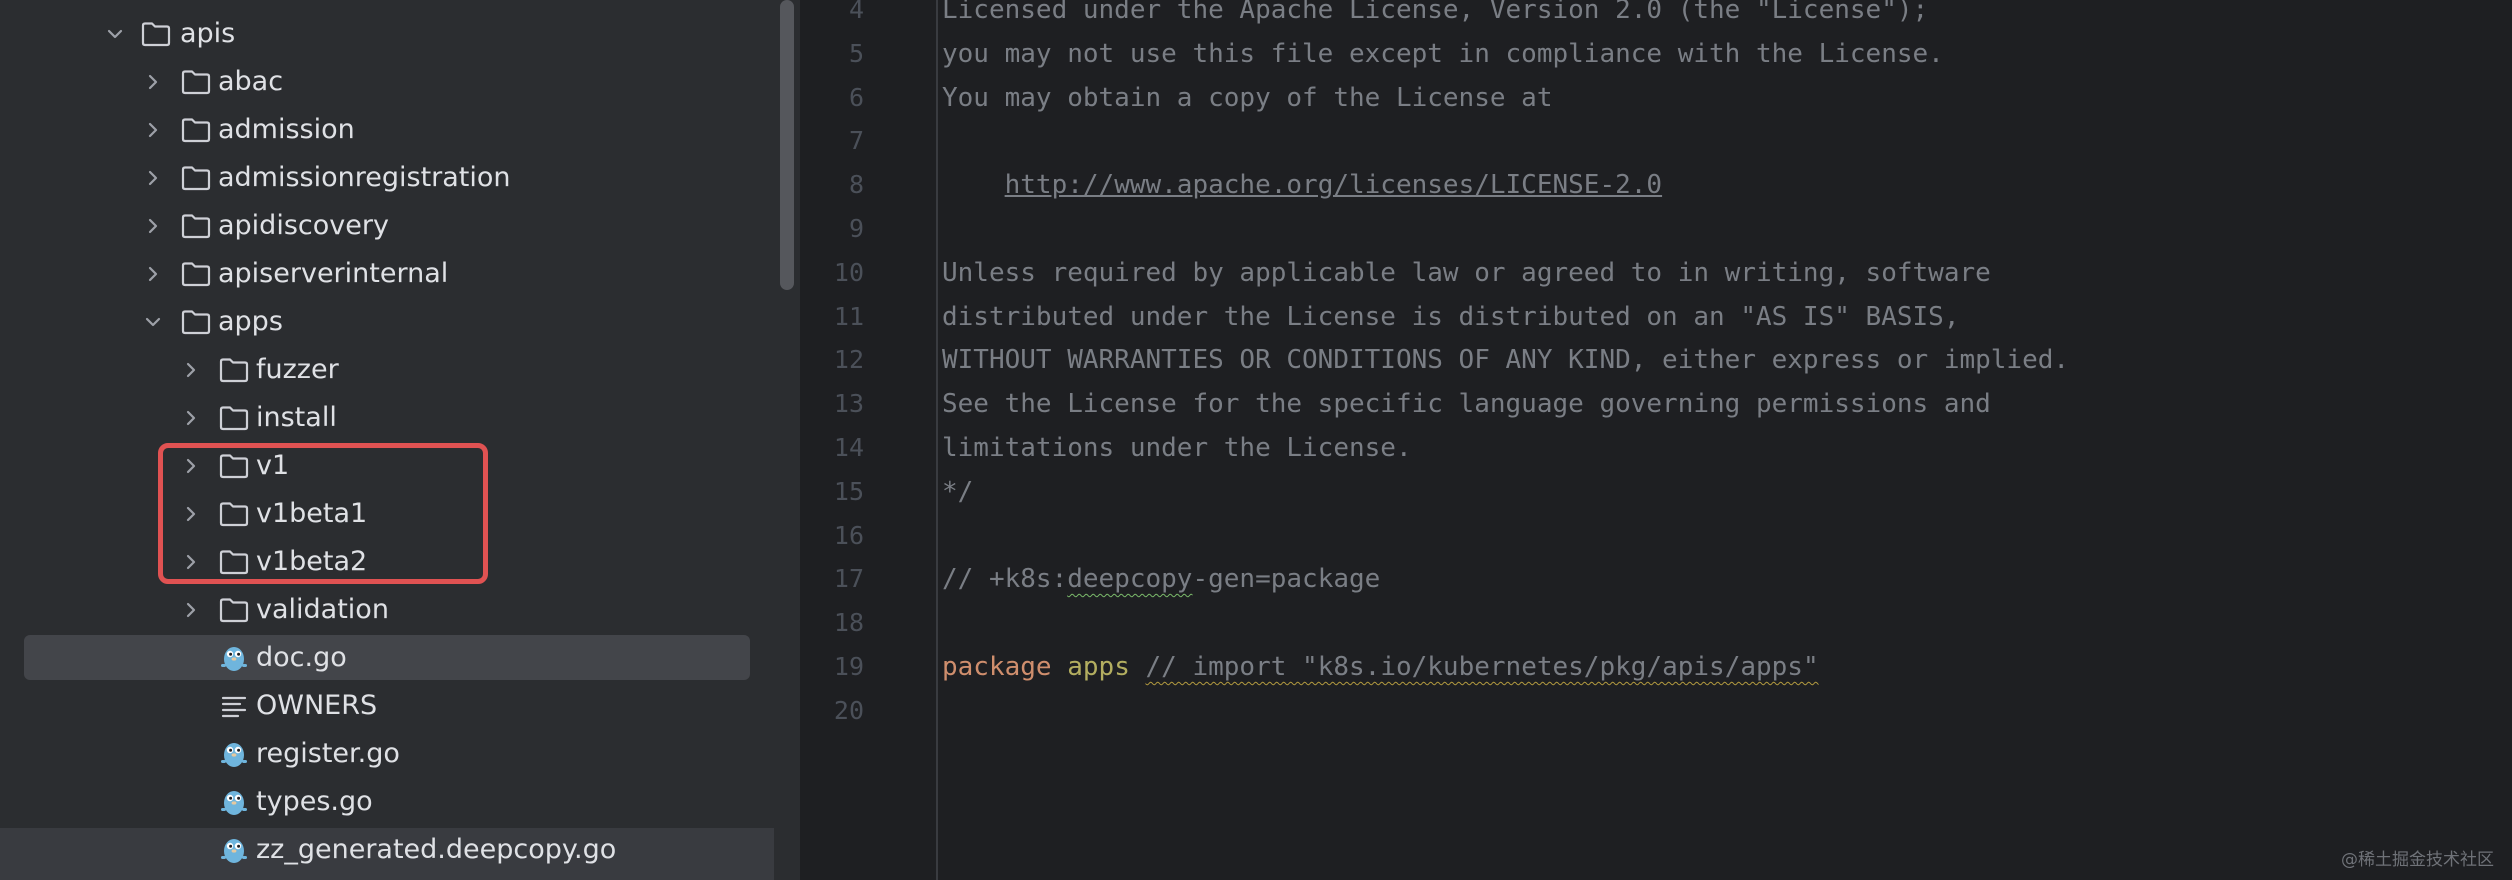 The image size is (2512, 880). I want to click on tree-item-apiserverinternal: apiserverinternal, so click(390, 274).